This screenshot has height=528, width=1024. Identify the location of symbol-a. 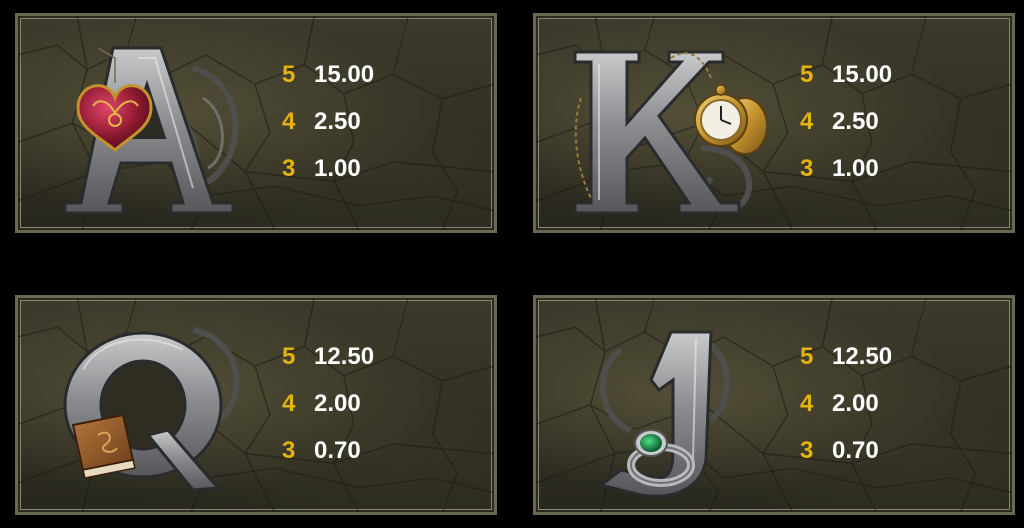
(145, 126).